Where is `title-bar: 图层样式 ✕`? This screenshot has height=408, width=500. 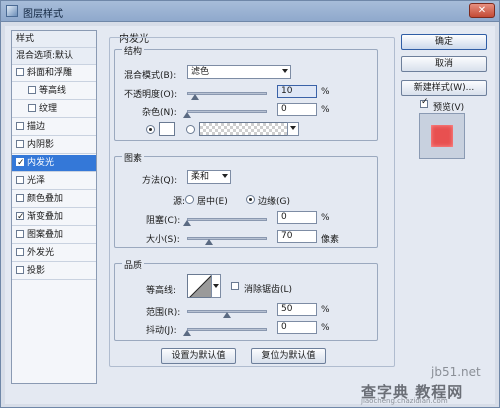
title-bar: 图层样式 ✕ is located at coordinates (250, 11).